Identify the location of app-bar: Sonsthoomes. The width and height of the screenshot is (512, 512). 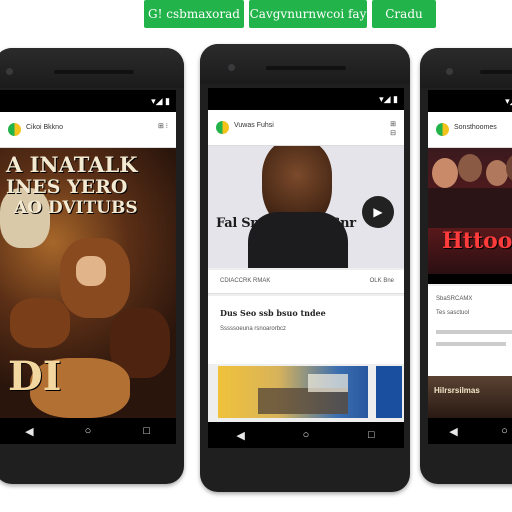
(470, 130).